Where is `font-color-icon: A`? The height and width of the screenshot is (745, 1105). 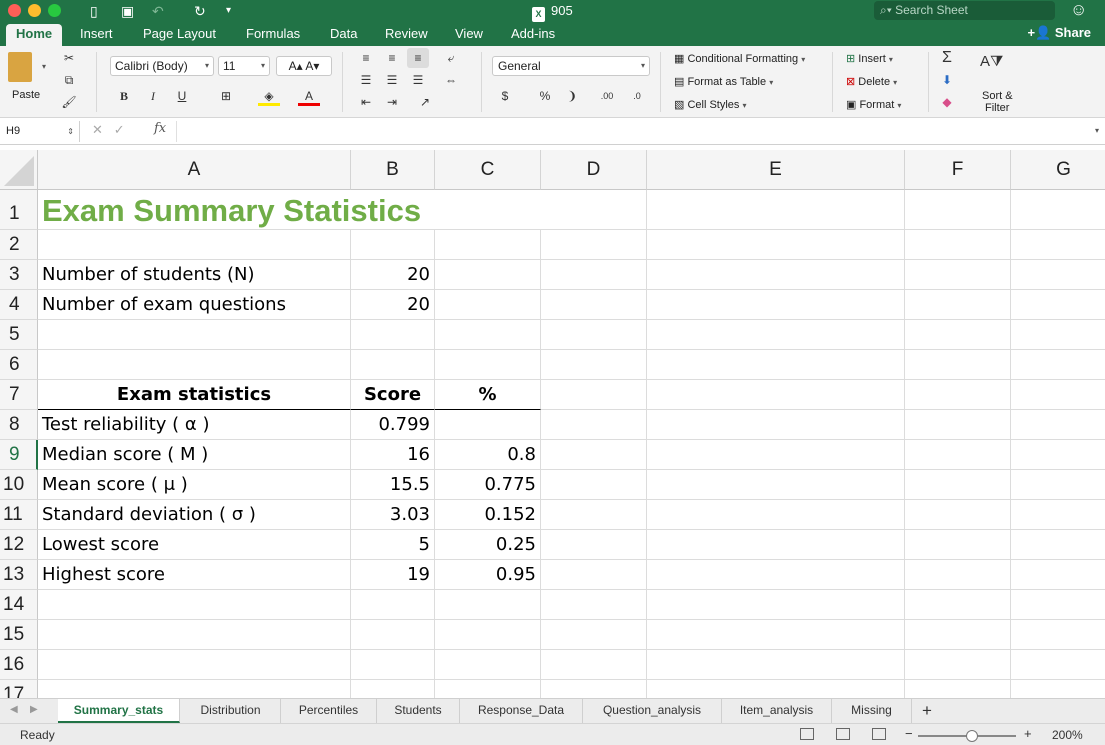 font-color-icon: A is located at coordinates (309, 96).